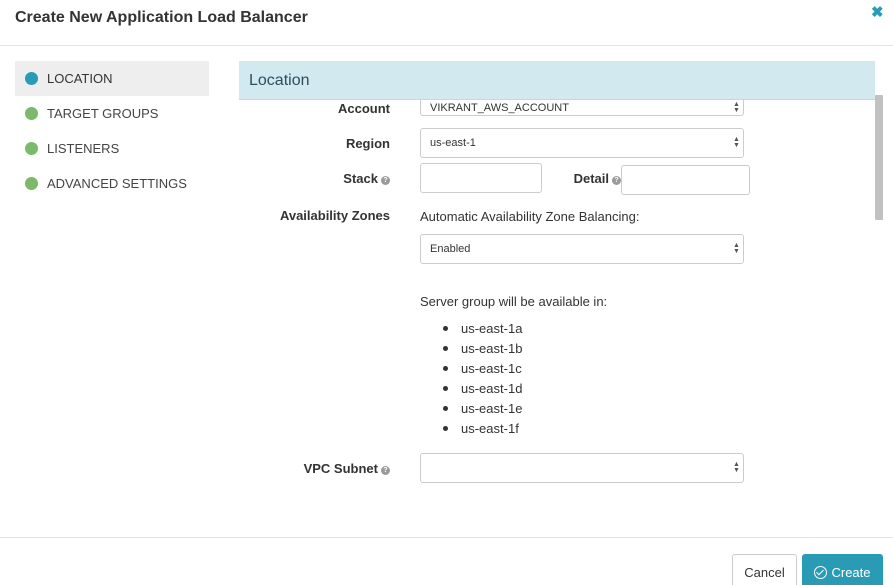 The height and width of the screenshot is (585, 893). Describe the element at coordinates (530, 216) in the screenshot. I see `auto-balancing-label: Automatic Availability Zone Balancing:` at that location.